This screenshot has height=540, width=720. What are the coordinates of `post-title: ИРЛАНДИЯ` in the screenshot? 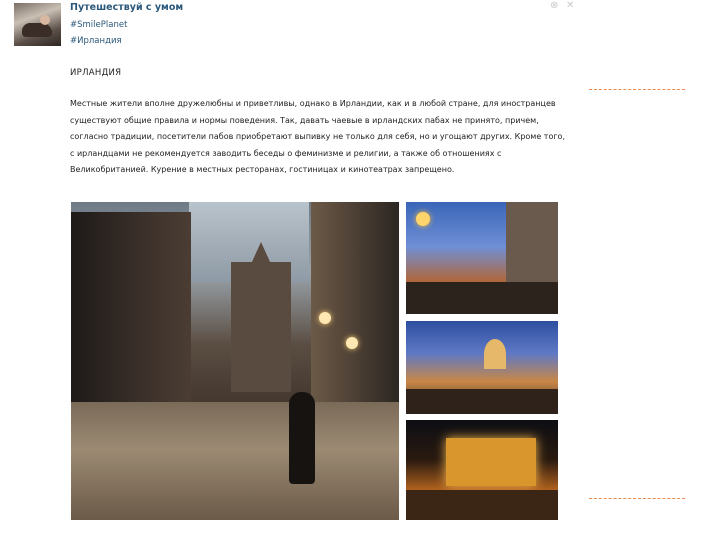 It's located at (96, 73).